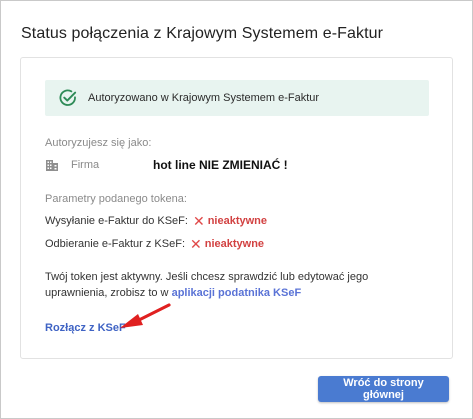 The height and width of the screenshot is (419, 473). Describe the element at coordinates (52, 165) in the screenshot. I see `building-icon` at that location.